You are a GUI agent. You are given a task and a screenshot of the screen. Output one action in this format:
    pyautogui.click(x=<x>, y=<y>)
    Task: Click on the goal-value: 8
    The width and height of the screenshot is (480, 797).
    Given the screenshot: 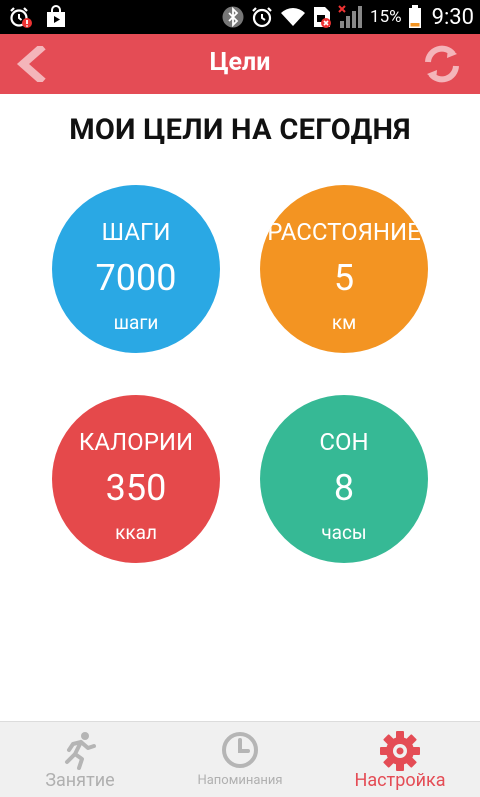 What is the action you would take?
    pyautogui.click(x=344, y=488)
    